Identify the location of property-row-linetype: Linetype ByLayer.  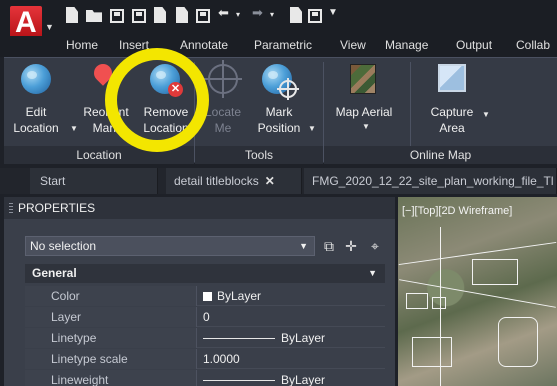
(205, 338).